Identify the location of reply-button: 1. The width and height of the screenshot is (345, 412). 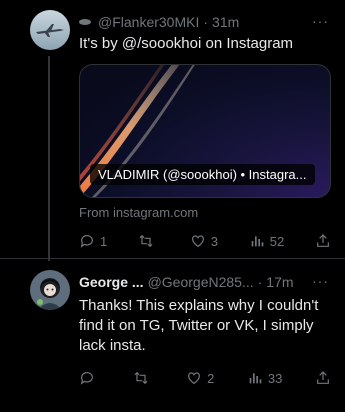
(93, 241).